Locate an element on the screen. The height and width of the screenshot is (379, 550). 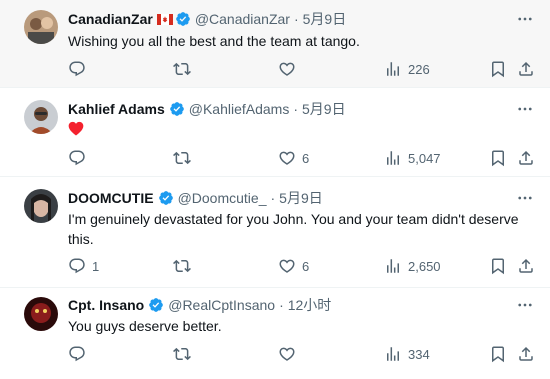
tweet-header: CanadianZar @CanadianZar · 5月9日 is located at coordinates (289, 19).